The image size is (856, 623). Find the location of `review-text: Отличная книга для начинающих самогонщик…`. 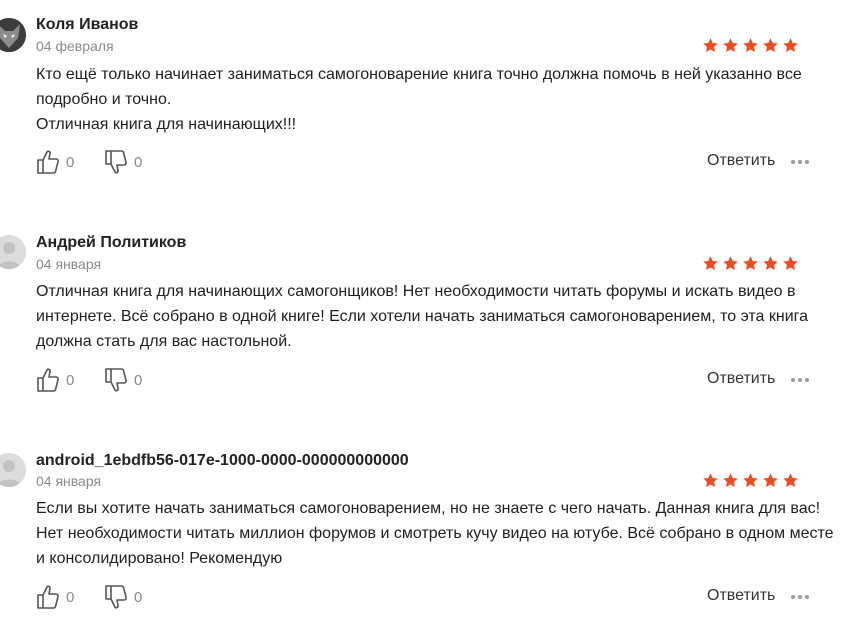

review-text: Отличная книга для начинающих самогонщик… is located at coordinates (436, 316).